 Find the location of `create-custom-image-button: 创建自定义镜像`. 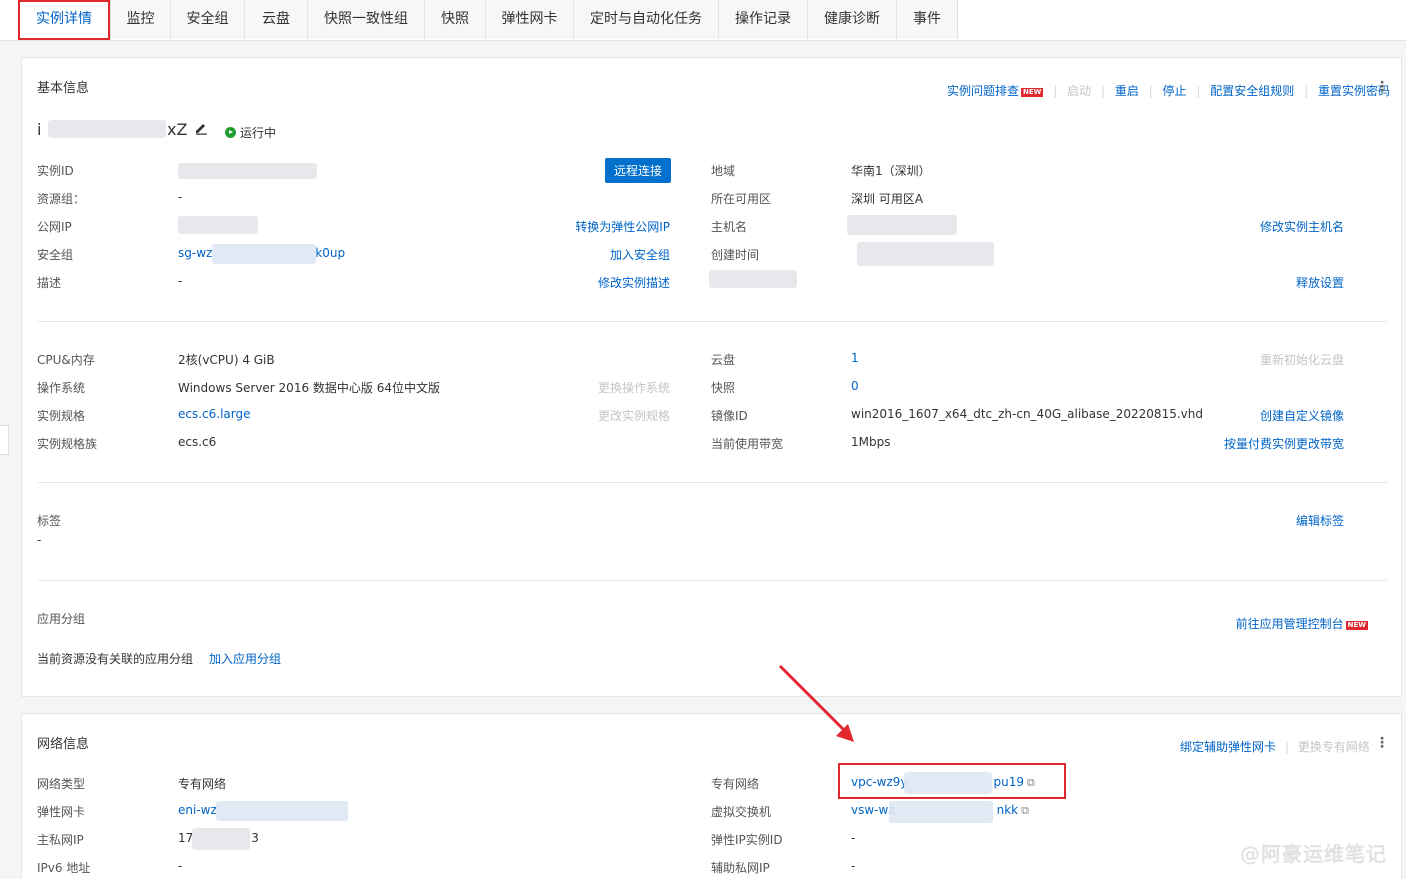

create-custom-image-button: 创建自定义镜像 is located at coordinates (1302, 415).